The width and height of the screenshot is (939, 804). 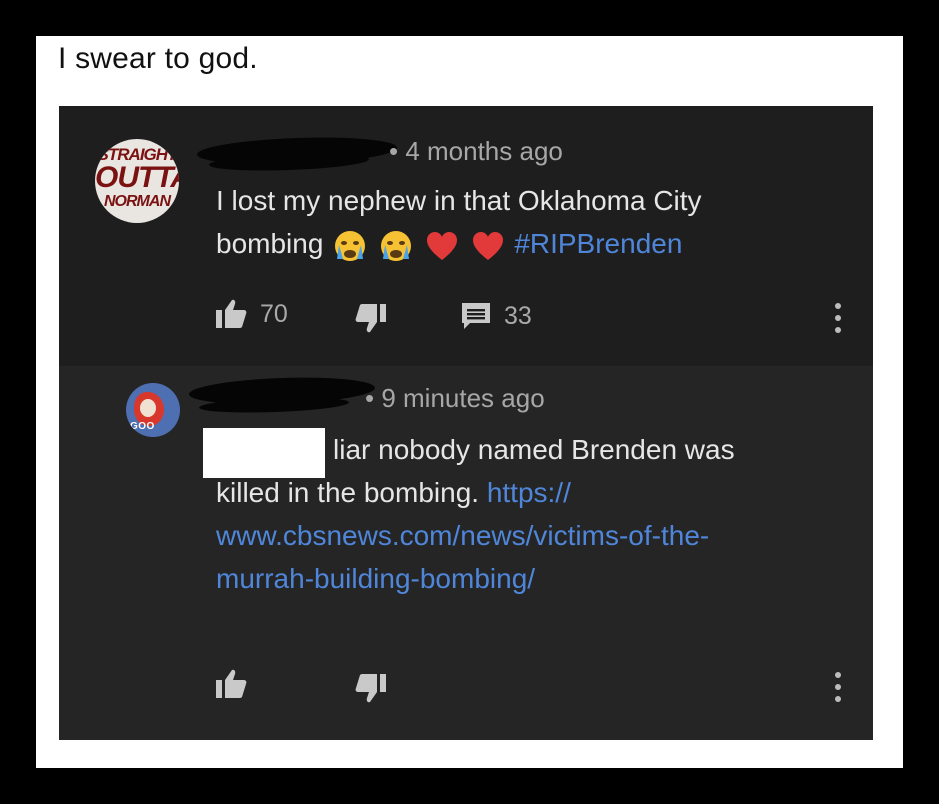 I want to click on comment-timestamp: • 4 months ago, so click(x=476, y=151).